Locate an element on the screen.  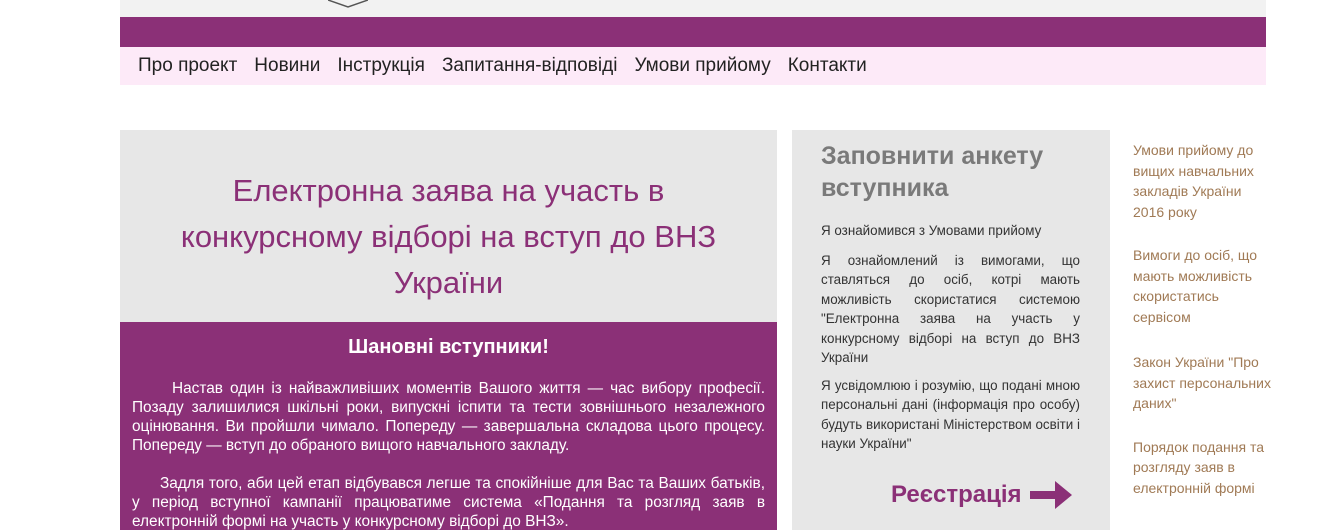
nav-item-contacts: Контакти is located at coordinates (827, 66).